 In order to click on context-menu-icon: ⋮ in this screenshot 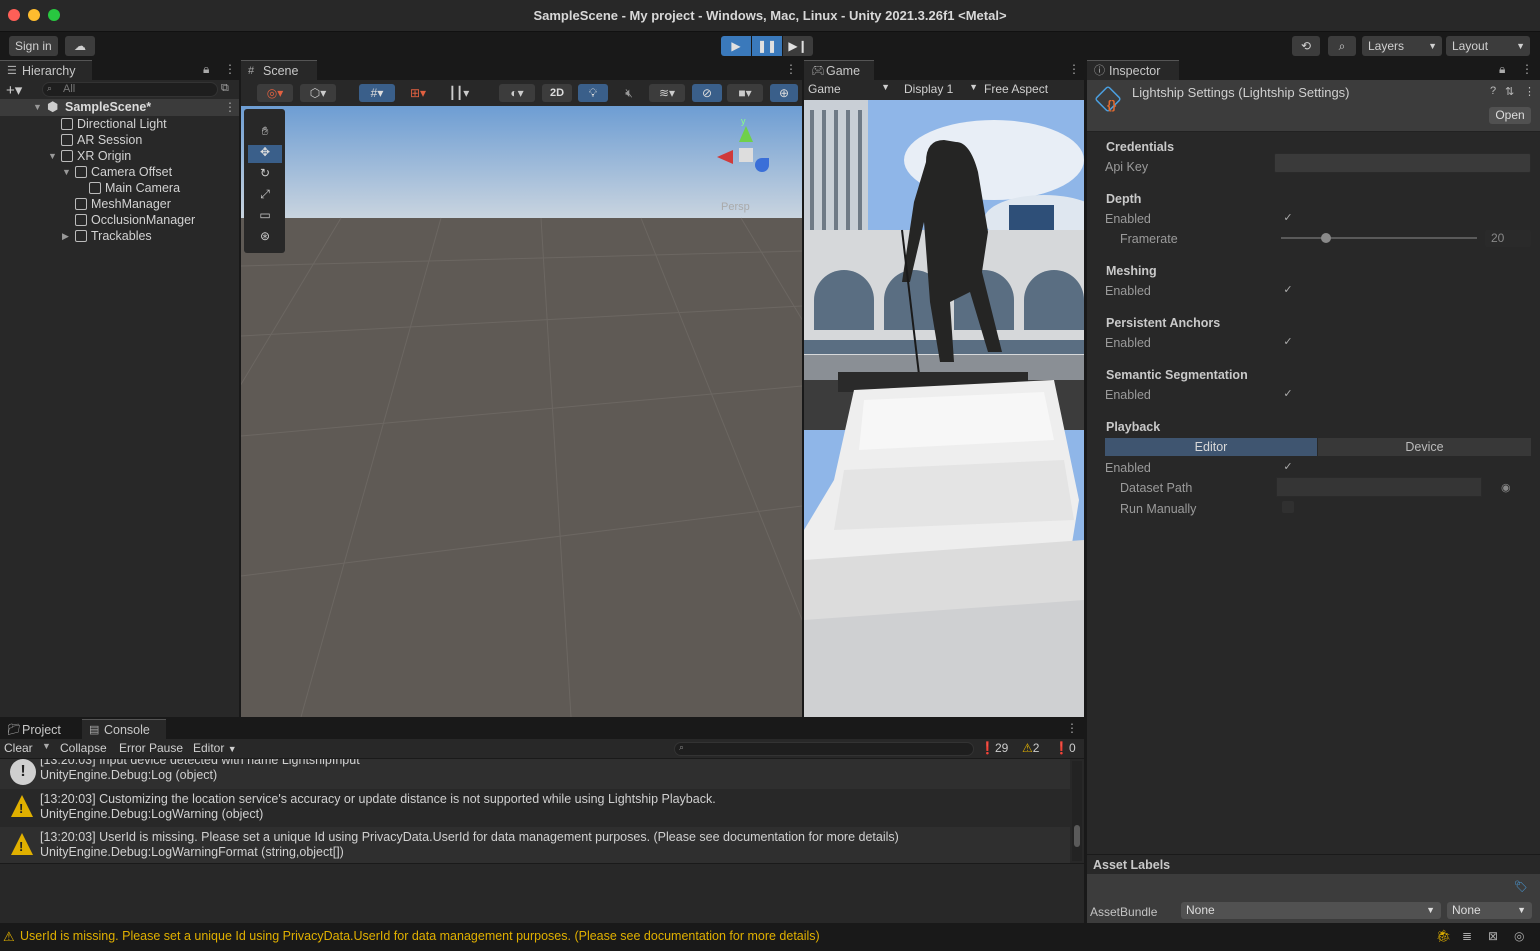, I will do `click(1529, 91)`.